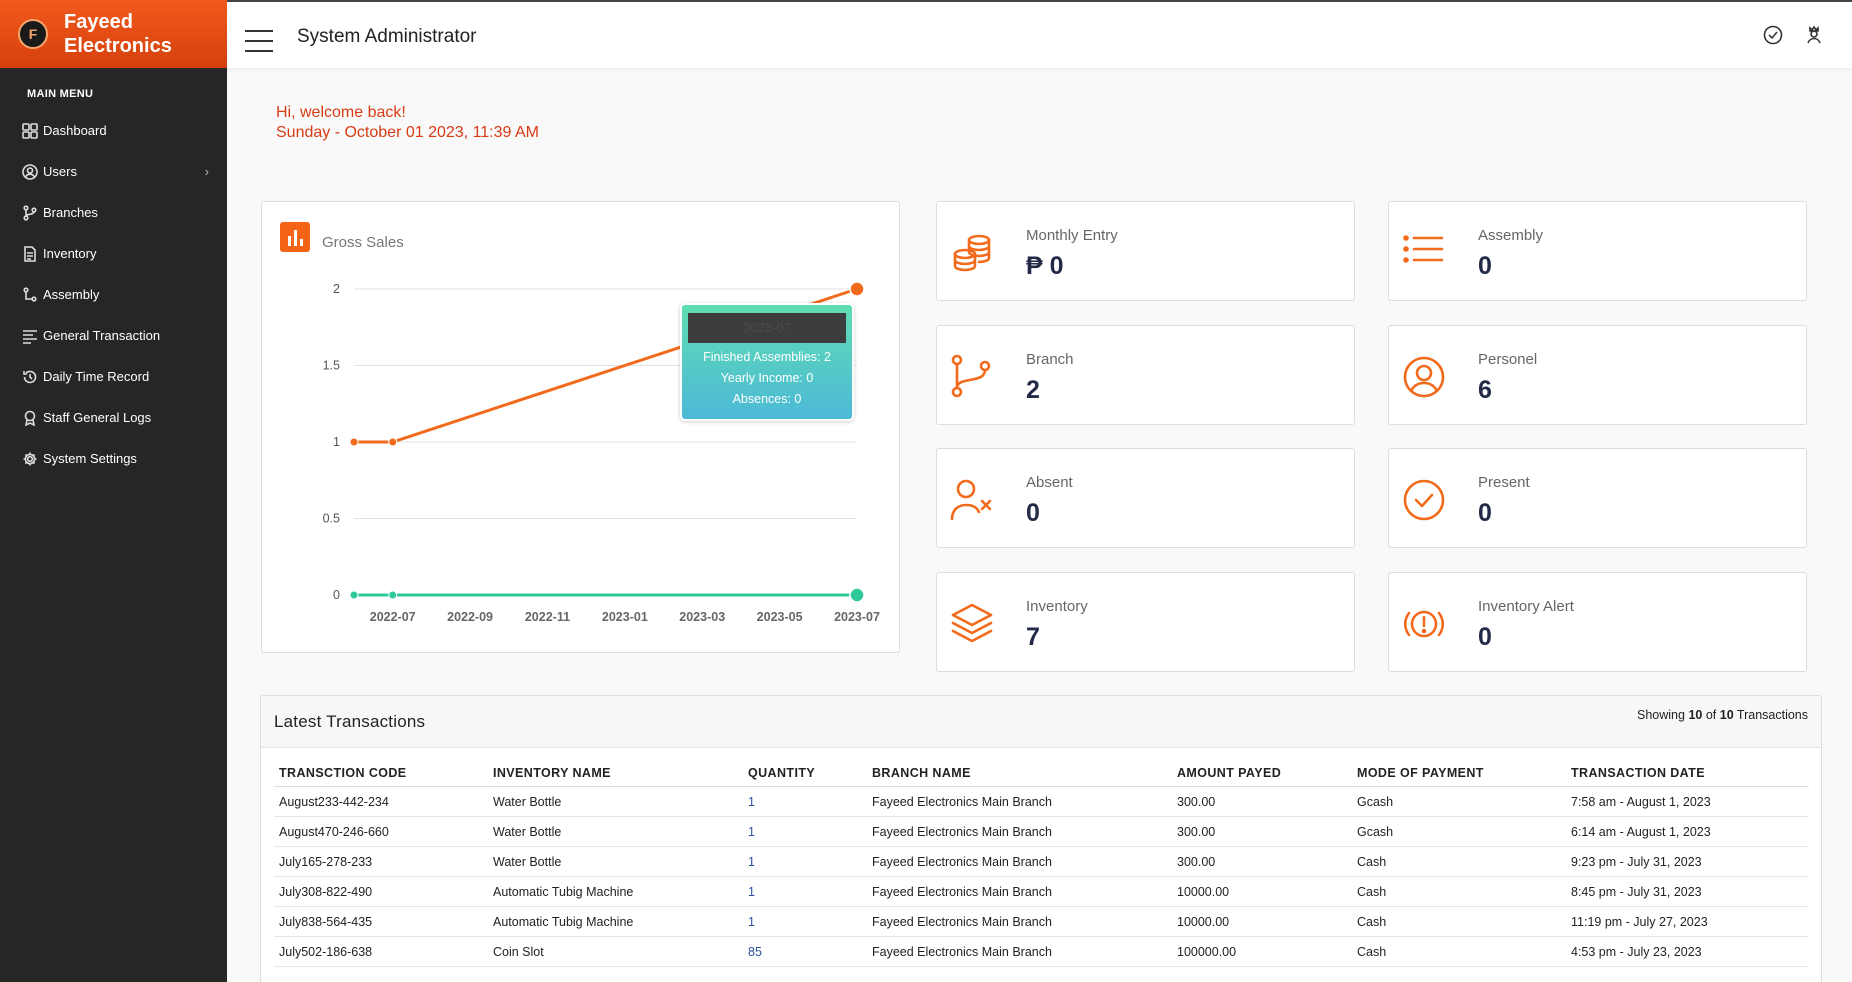 This screenshot has height=982, width=1852. What do you see at coordinates (1033, 637) in the screenshot?
I see `stat-value: 7` at bounding box center [1033, 637].